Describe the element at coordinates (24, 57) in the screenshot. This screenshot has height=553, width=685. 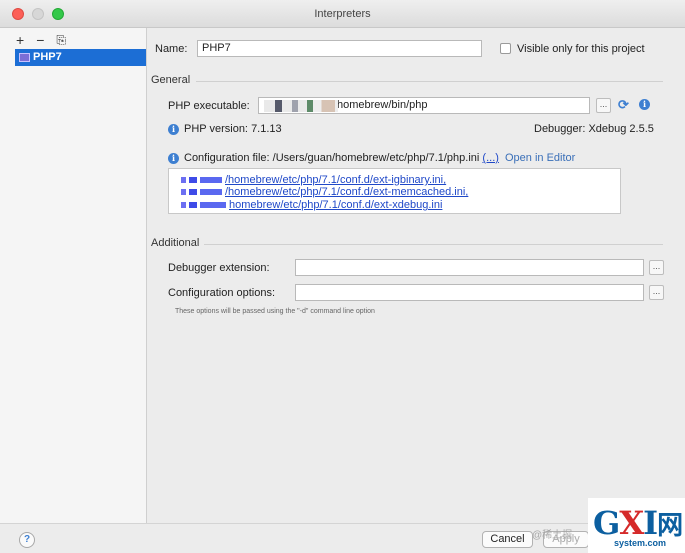
I see `php-interpreter-icon` at that location.